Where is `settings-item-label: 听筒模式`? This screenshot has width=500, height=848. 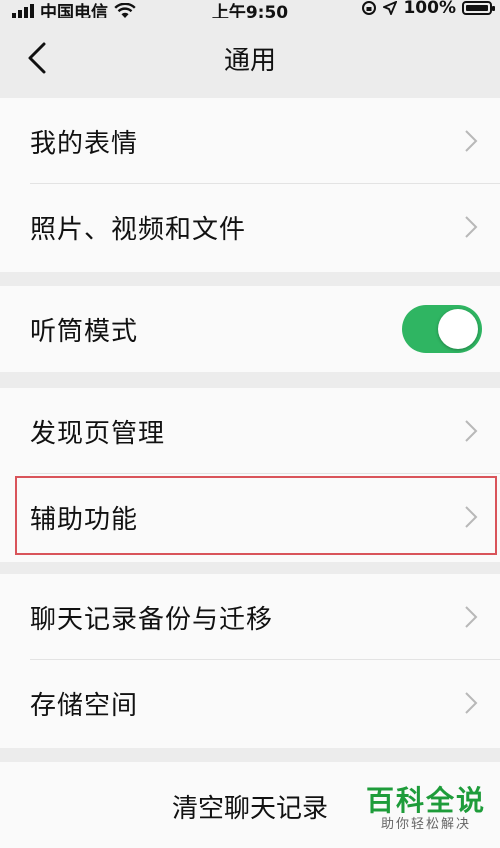
settings-item-label: 听筒模式 is located at coordinates (84, 331).